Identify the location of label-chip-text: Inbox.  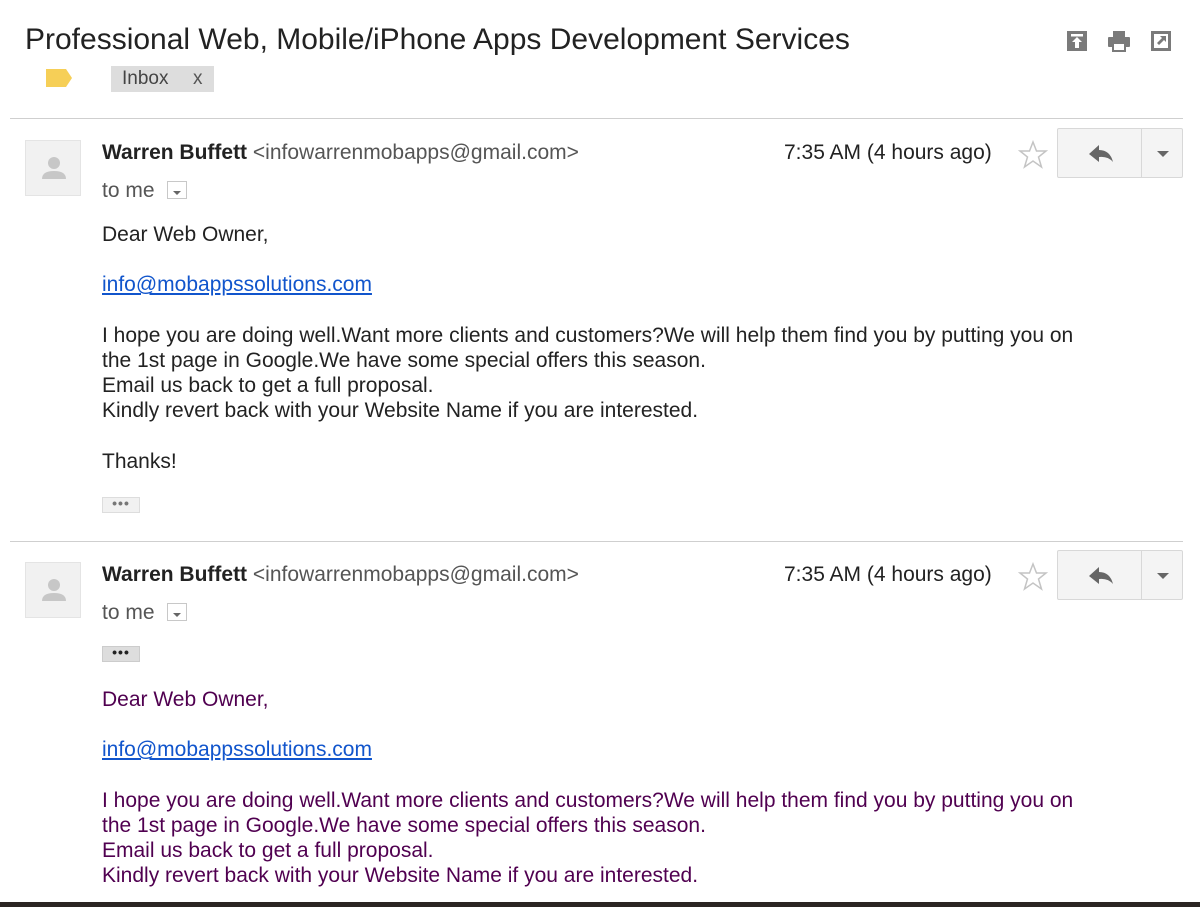
(145, 78).